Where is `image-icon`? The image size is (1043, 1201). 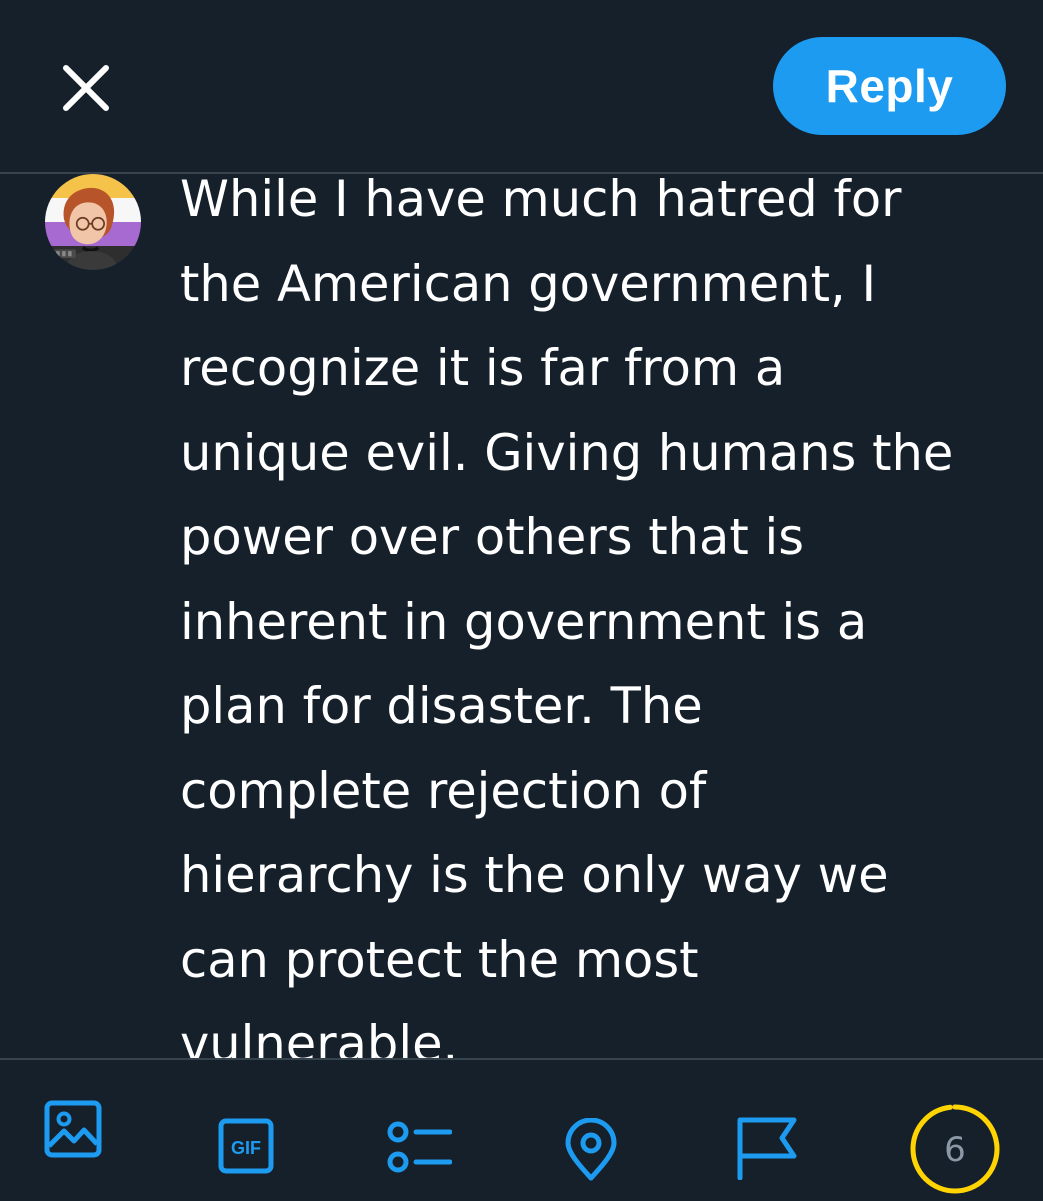
image-icon is located at coordinates (73, 1129).